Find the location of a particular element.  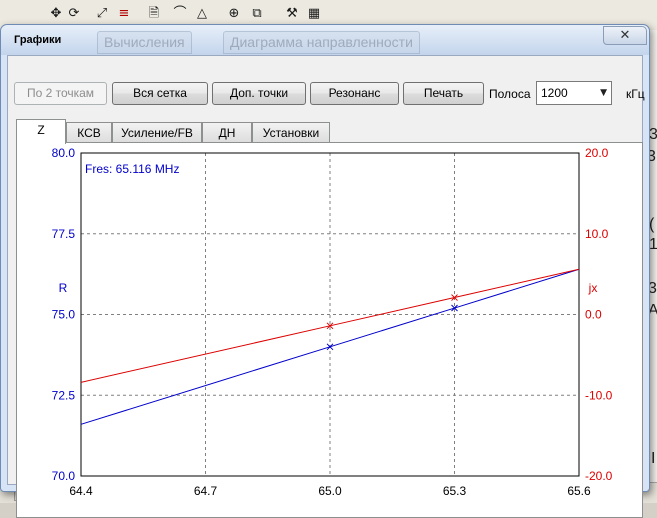

y-left-tick-label: 80.0 is located at coordinates (64, 153).